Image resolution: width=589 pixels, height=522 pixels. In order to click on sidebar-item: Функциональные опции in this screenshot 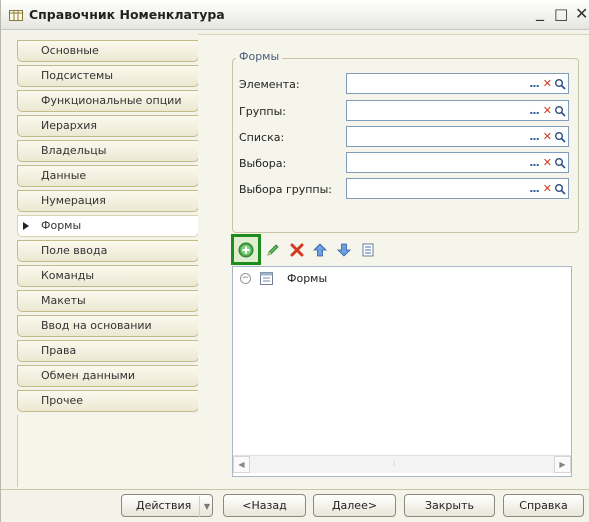, I will do `click(108, 101)`.